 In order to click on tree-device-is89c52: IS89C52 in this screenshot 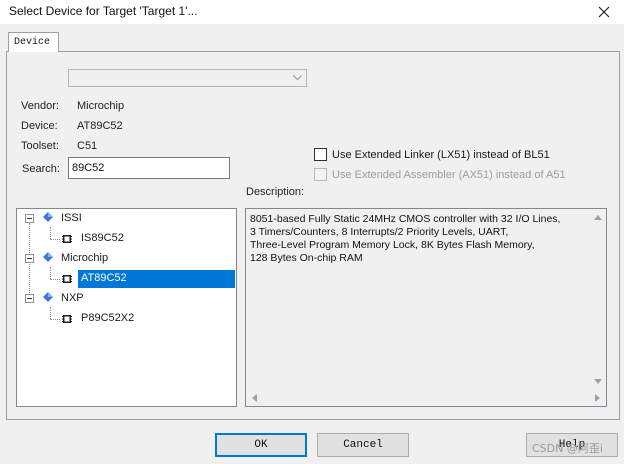, I will do `click(102, 238)`.